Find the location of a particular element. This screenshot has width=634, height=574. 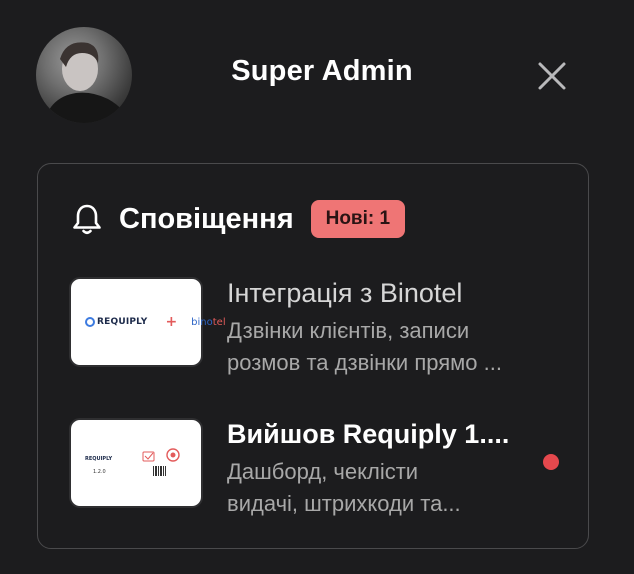

notification-thumbnail: REQUIPLY 1.2.0 is located at coordinates (136, 463).